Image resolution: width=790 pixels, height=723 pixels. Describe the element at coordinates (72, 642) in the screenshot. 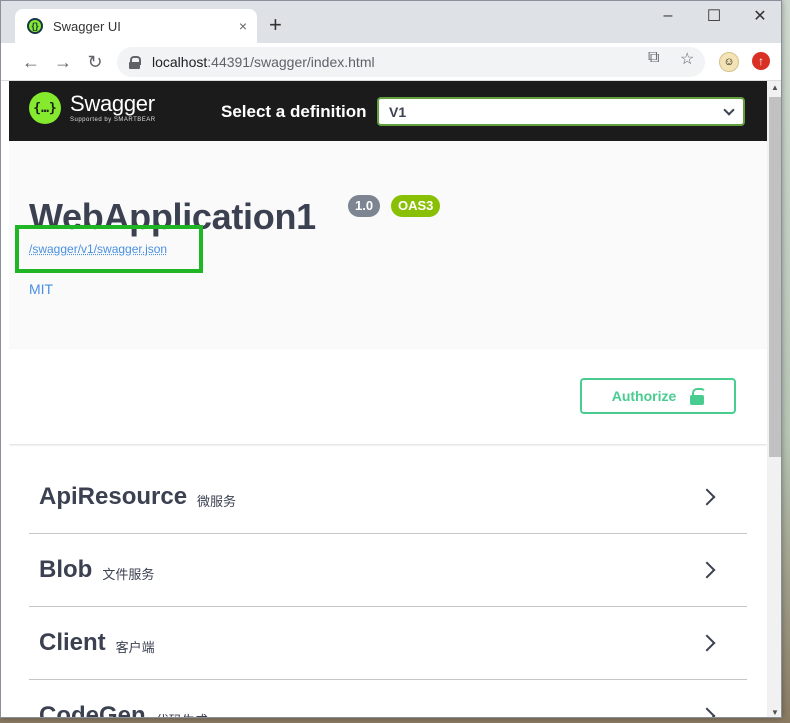

I see `tag-name: Client` at that location.